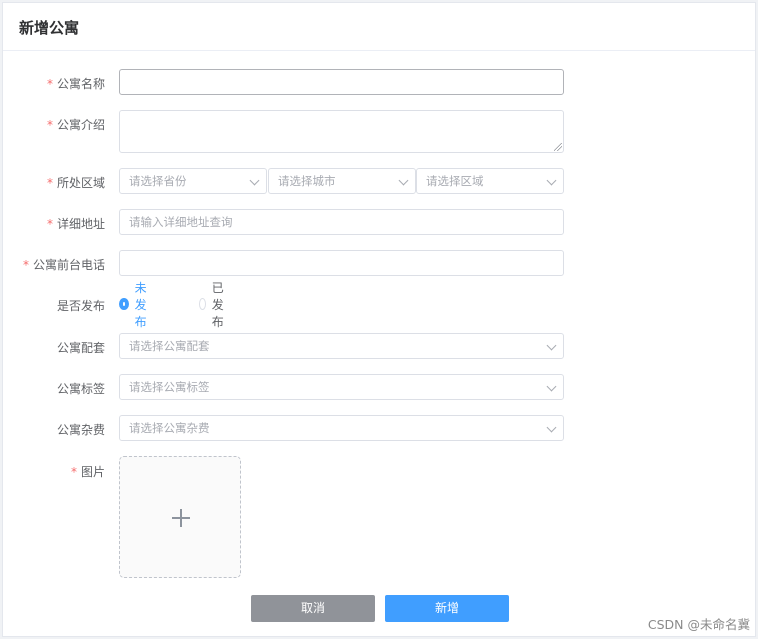 The width and height of the screenshot is (758, 639). What do you see at coordinates (202, 304) in the screenshot?
I see `radio-unchecked-icon` at bounding box center [202, 304].